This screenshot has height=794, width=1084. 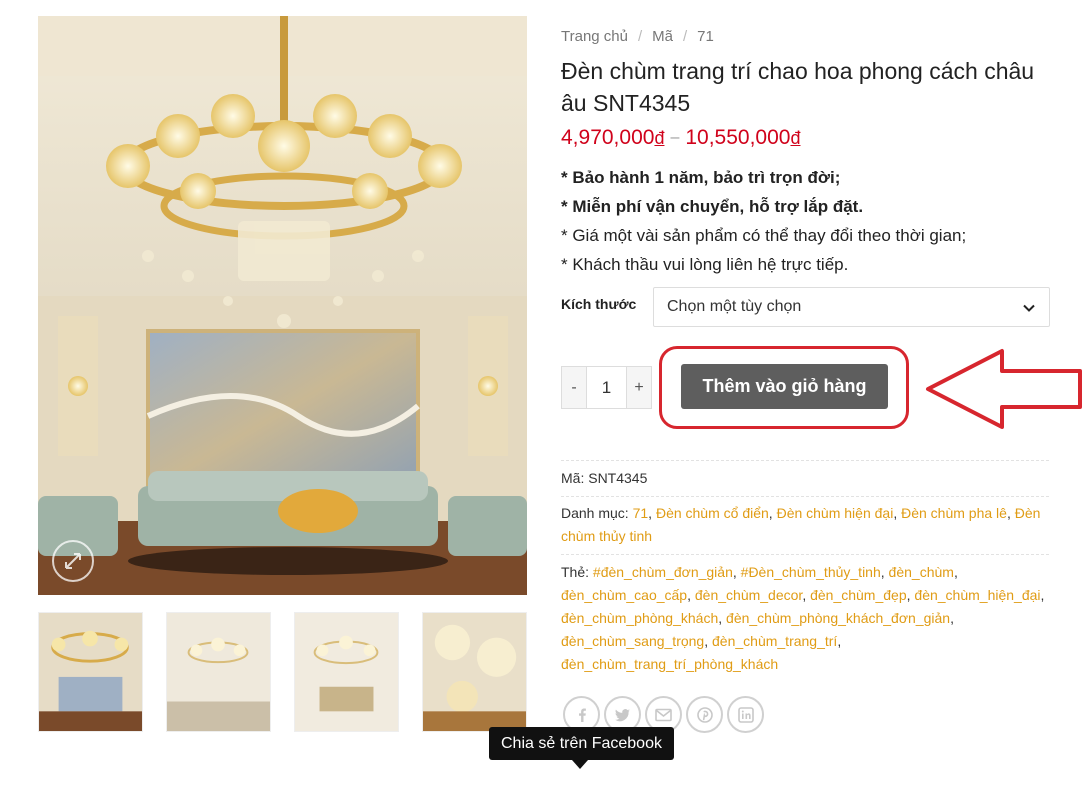 I want to click on tag-link: đèn_chùm_trang_trí_phòng_khách, so click(x=669, y=664).